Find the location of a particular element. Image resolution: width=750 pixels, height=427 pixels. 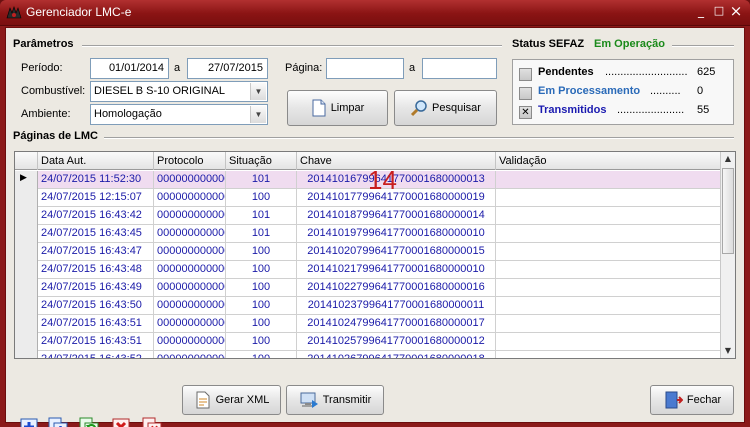

col-data-aut: Data Aut. is located at coordinates (96, 161).